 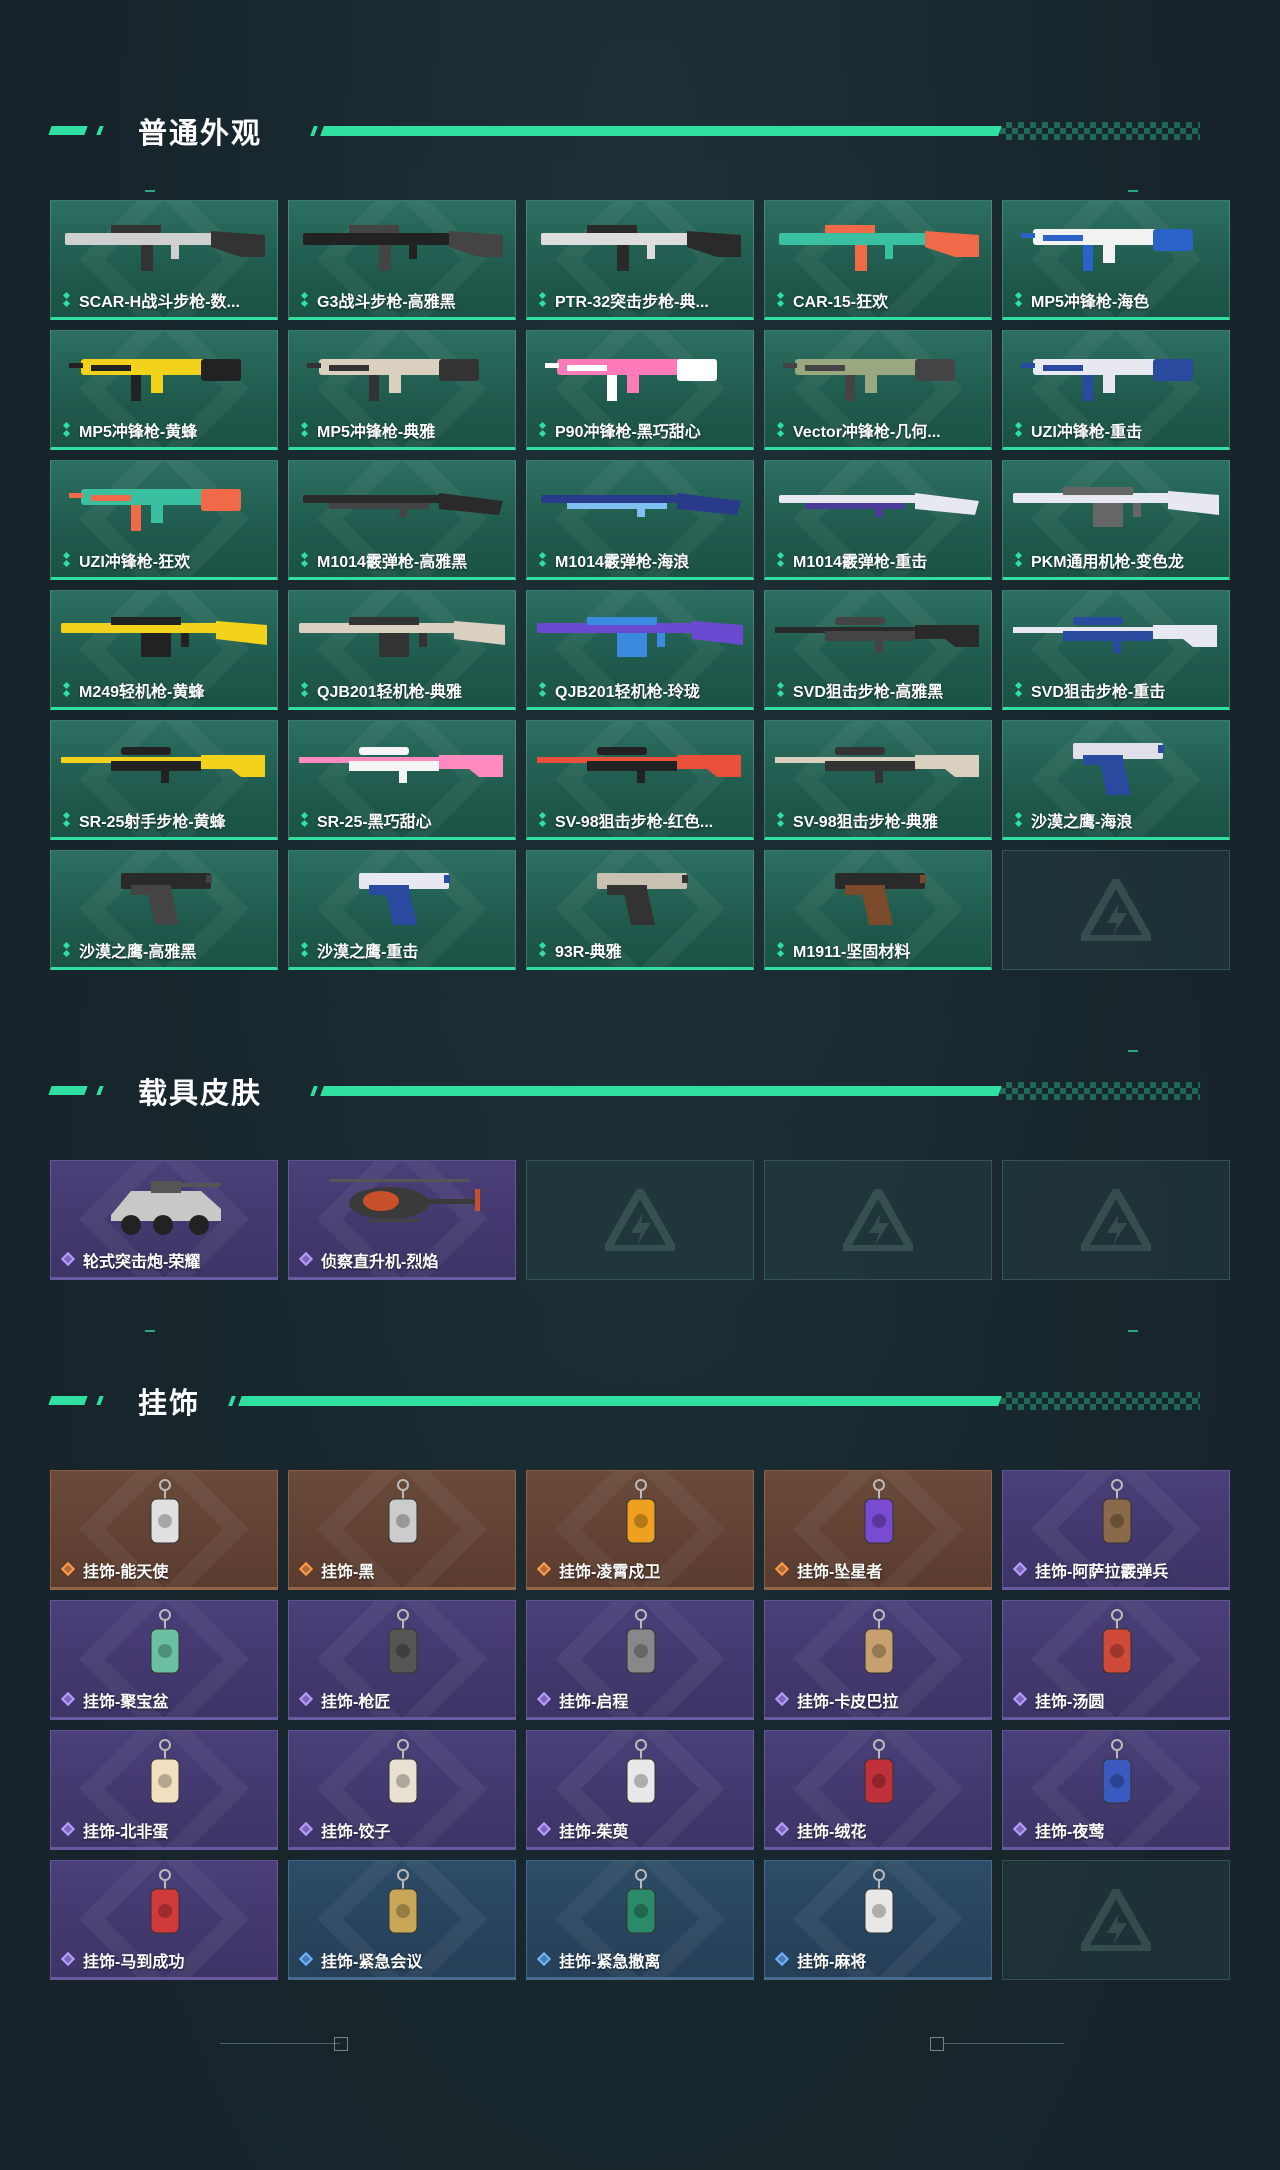 I want to click on charms-card: 挂饰-聚宝盆, so click(x=164, y=1660).